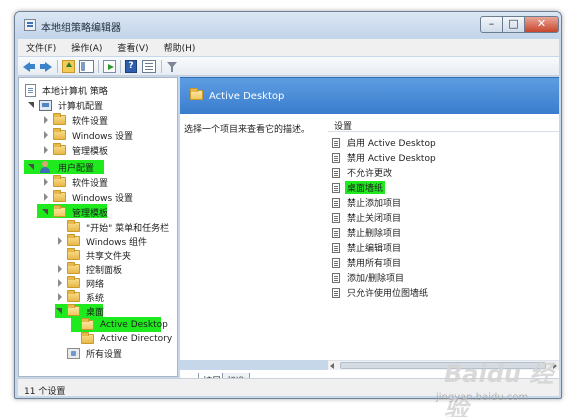 The height and width of the screenshot is (417, 580). Describe the element at coordinates (73, 353) in the screenshot. I see `all-settings-icon` at that location.